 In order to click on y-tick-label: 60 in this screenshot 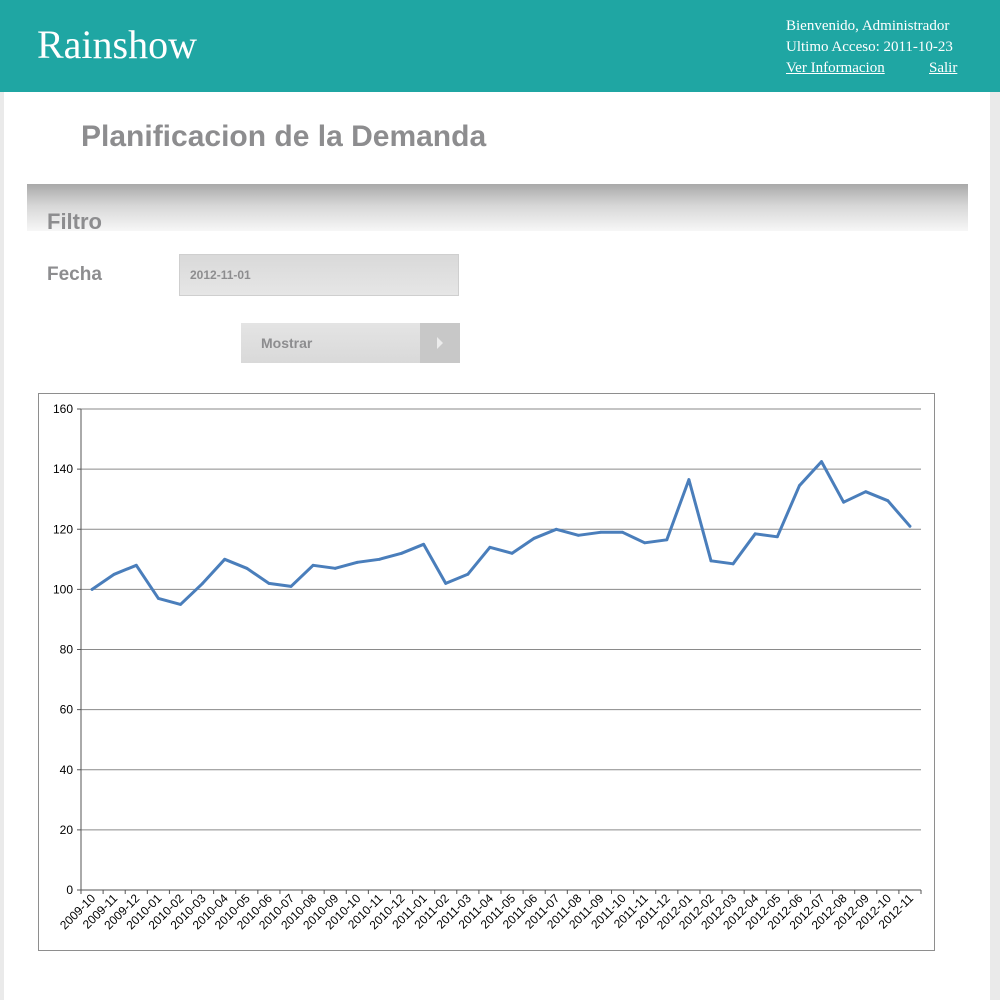, I will do `click(67, 710)`.